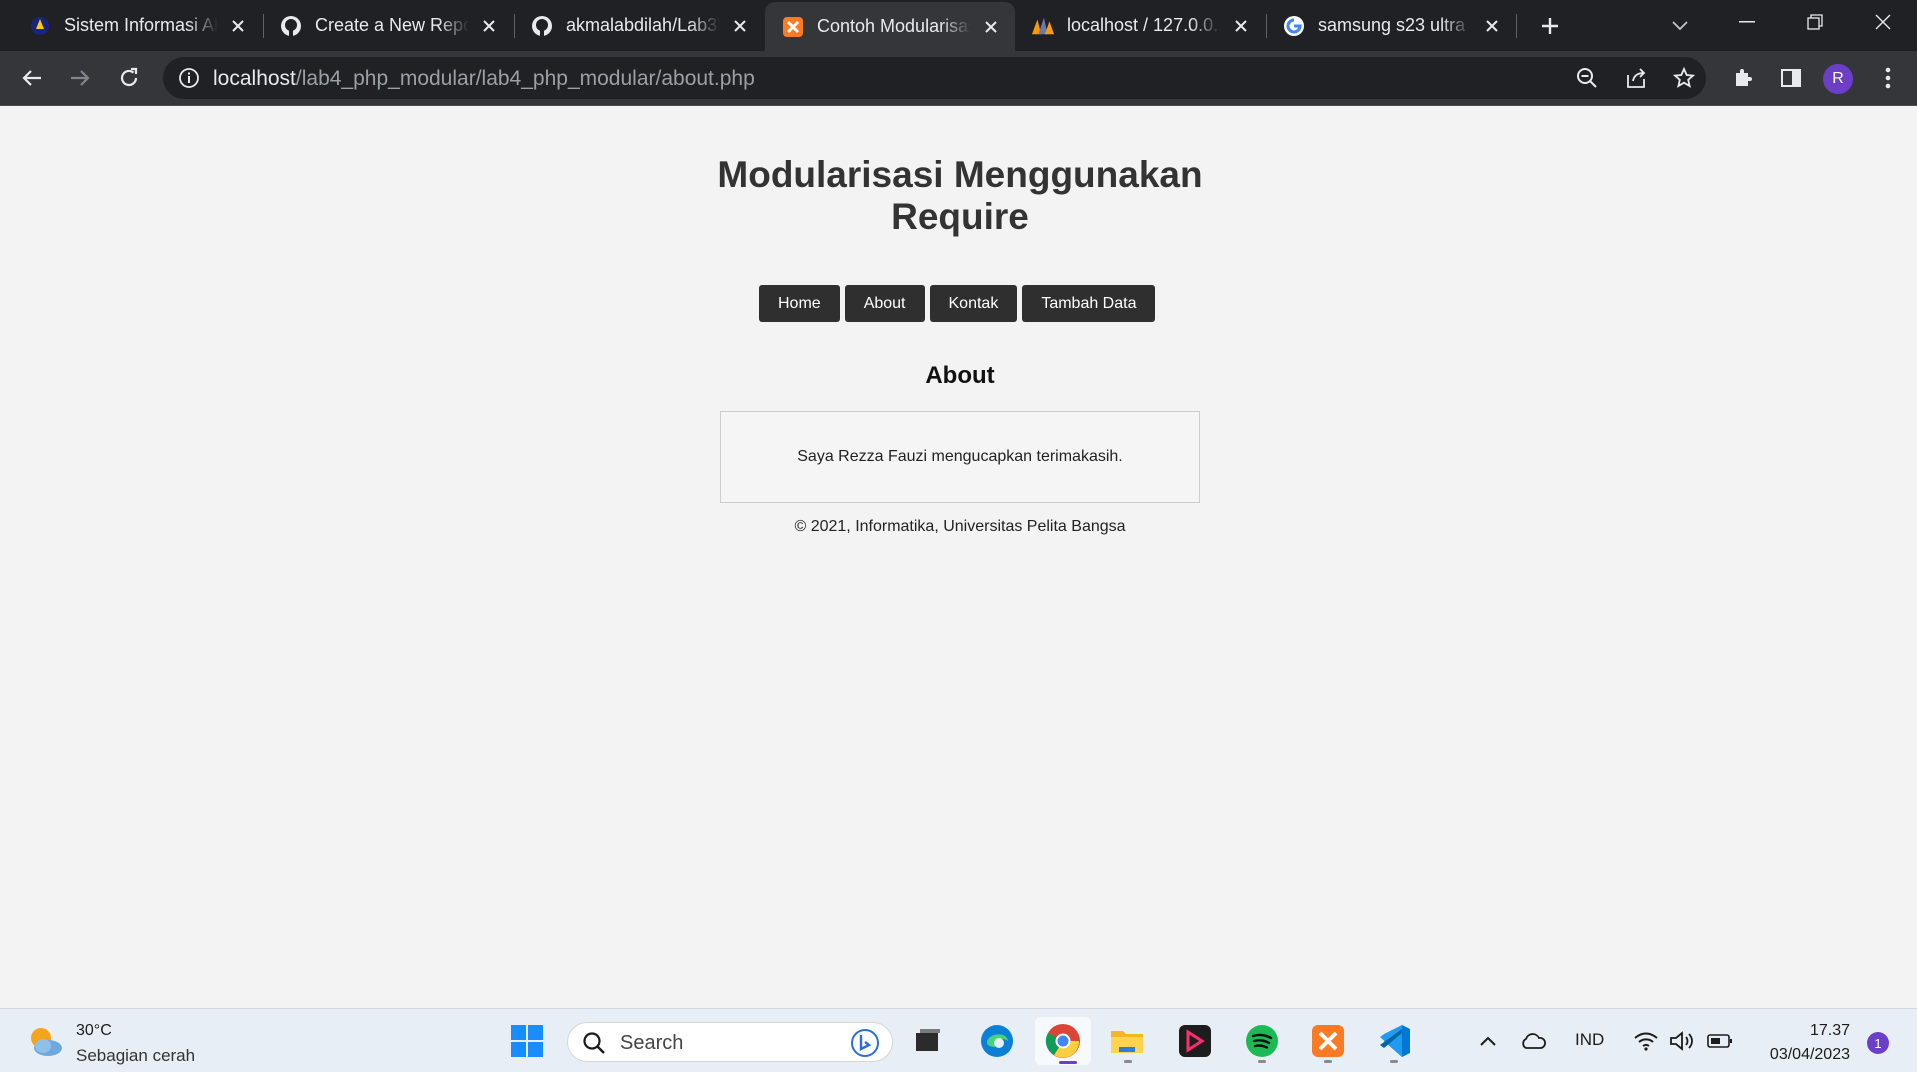 The height and width of the screenshot is (1072, 1917). I want to click on media-app-icon, so click(1195, 1041).